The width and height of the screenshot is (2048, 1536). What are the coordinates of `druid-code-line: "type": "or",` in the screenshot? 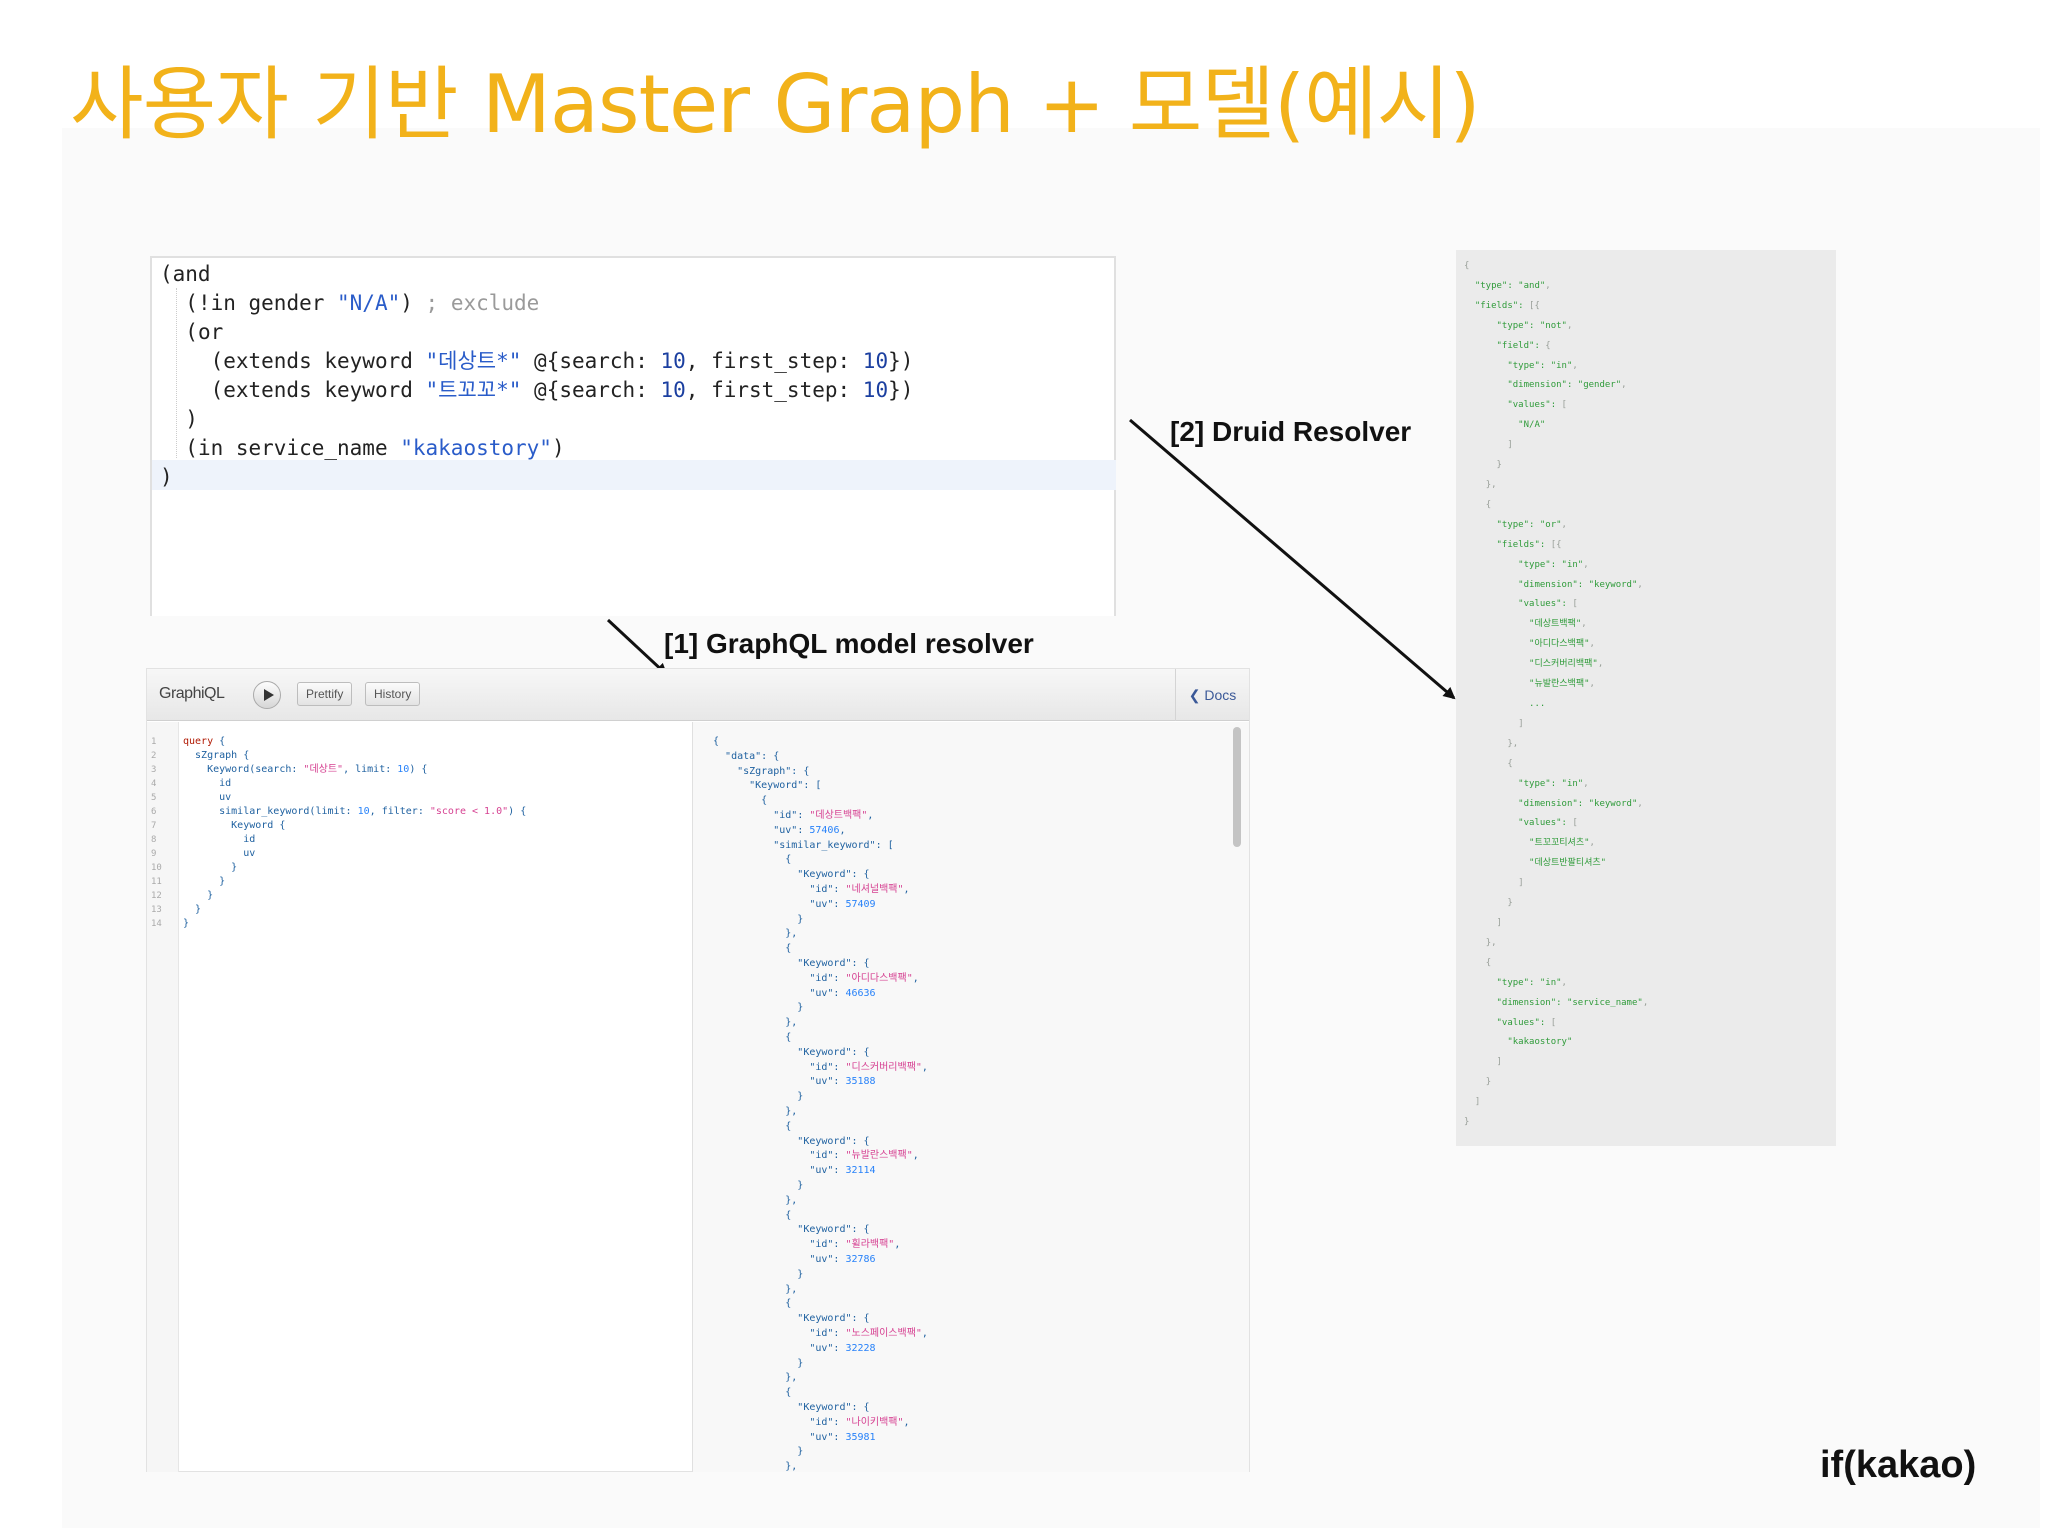 It's located at (1515, 524).